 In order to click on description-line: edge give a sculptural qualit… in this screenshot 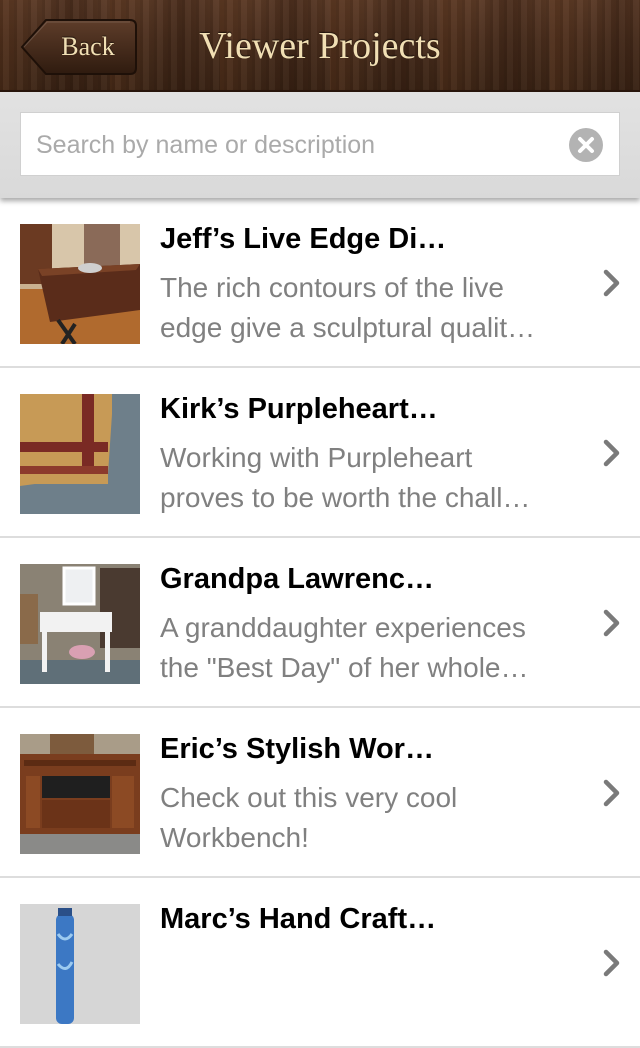, I will do `click(348, 327)`.